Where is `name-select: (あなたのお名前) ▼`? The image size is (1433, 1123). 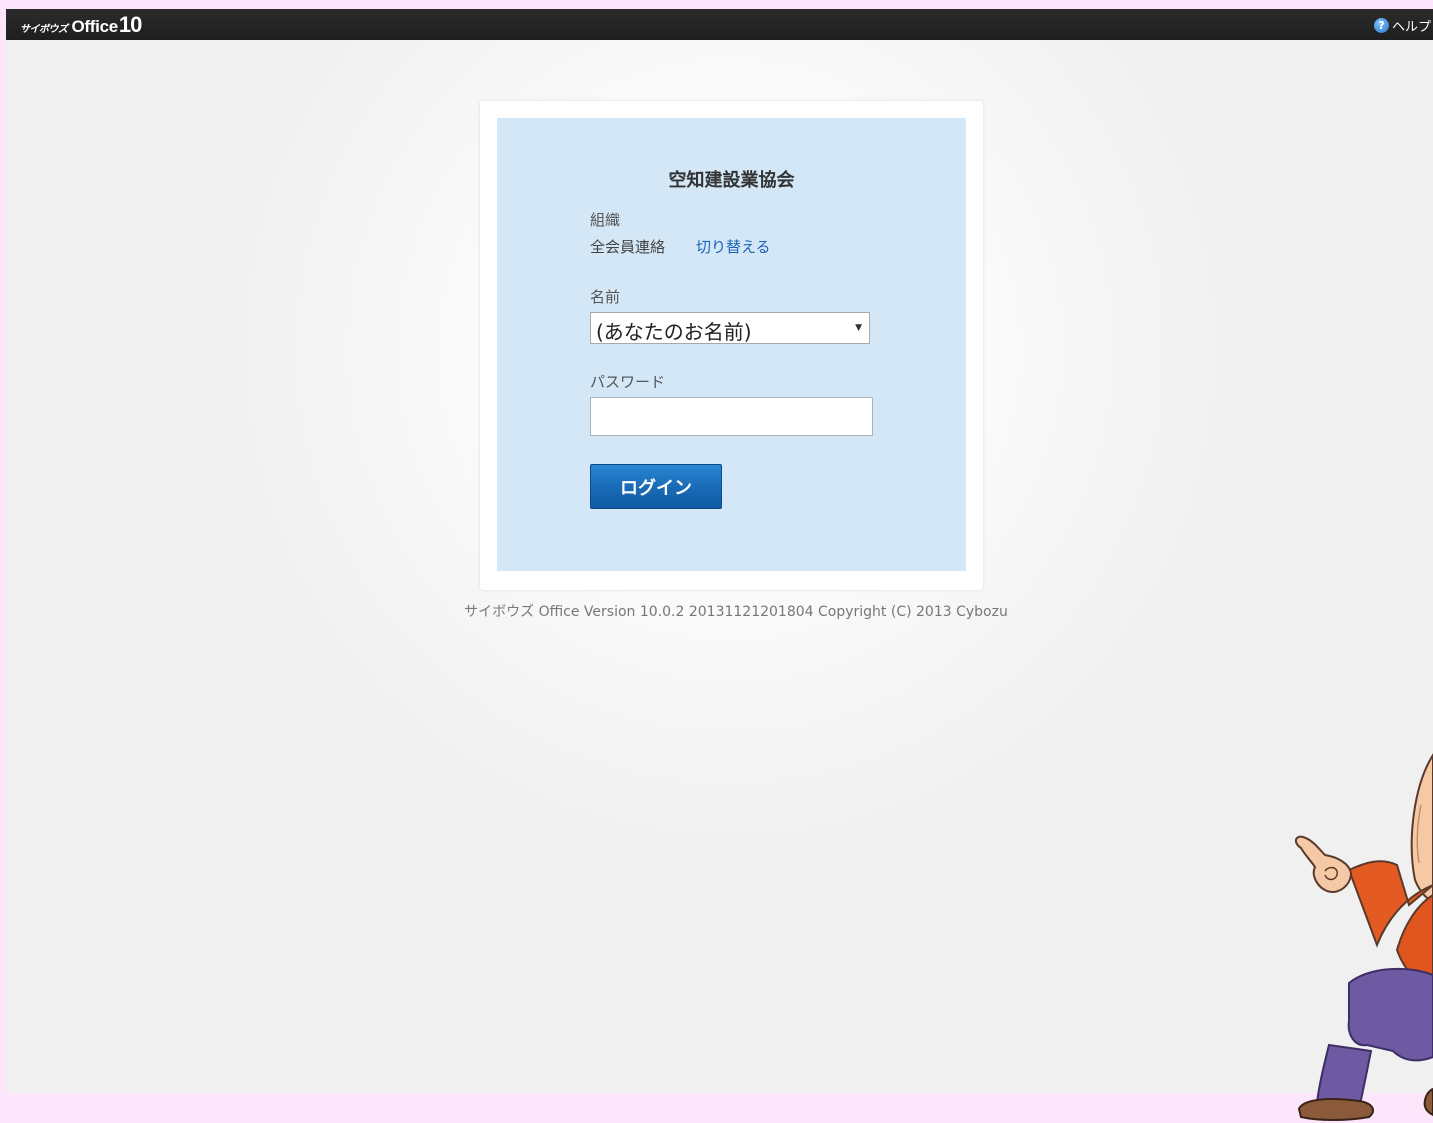 name-select: (あなたのお名前) ▼ is located at coordinates (730, 328).